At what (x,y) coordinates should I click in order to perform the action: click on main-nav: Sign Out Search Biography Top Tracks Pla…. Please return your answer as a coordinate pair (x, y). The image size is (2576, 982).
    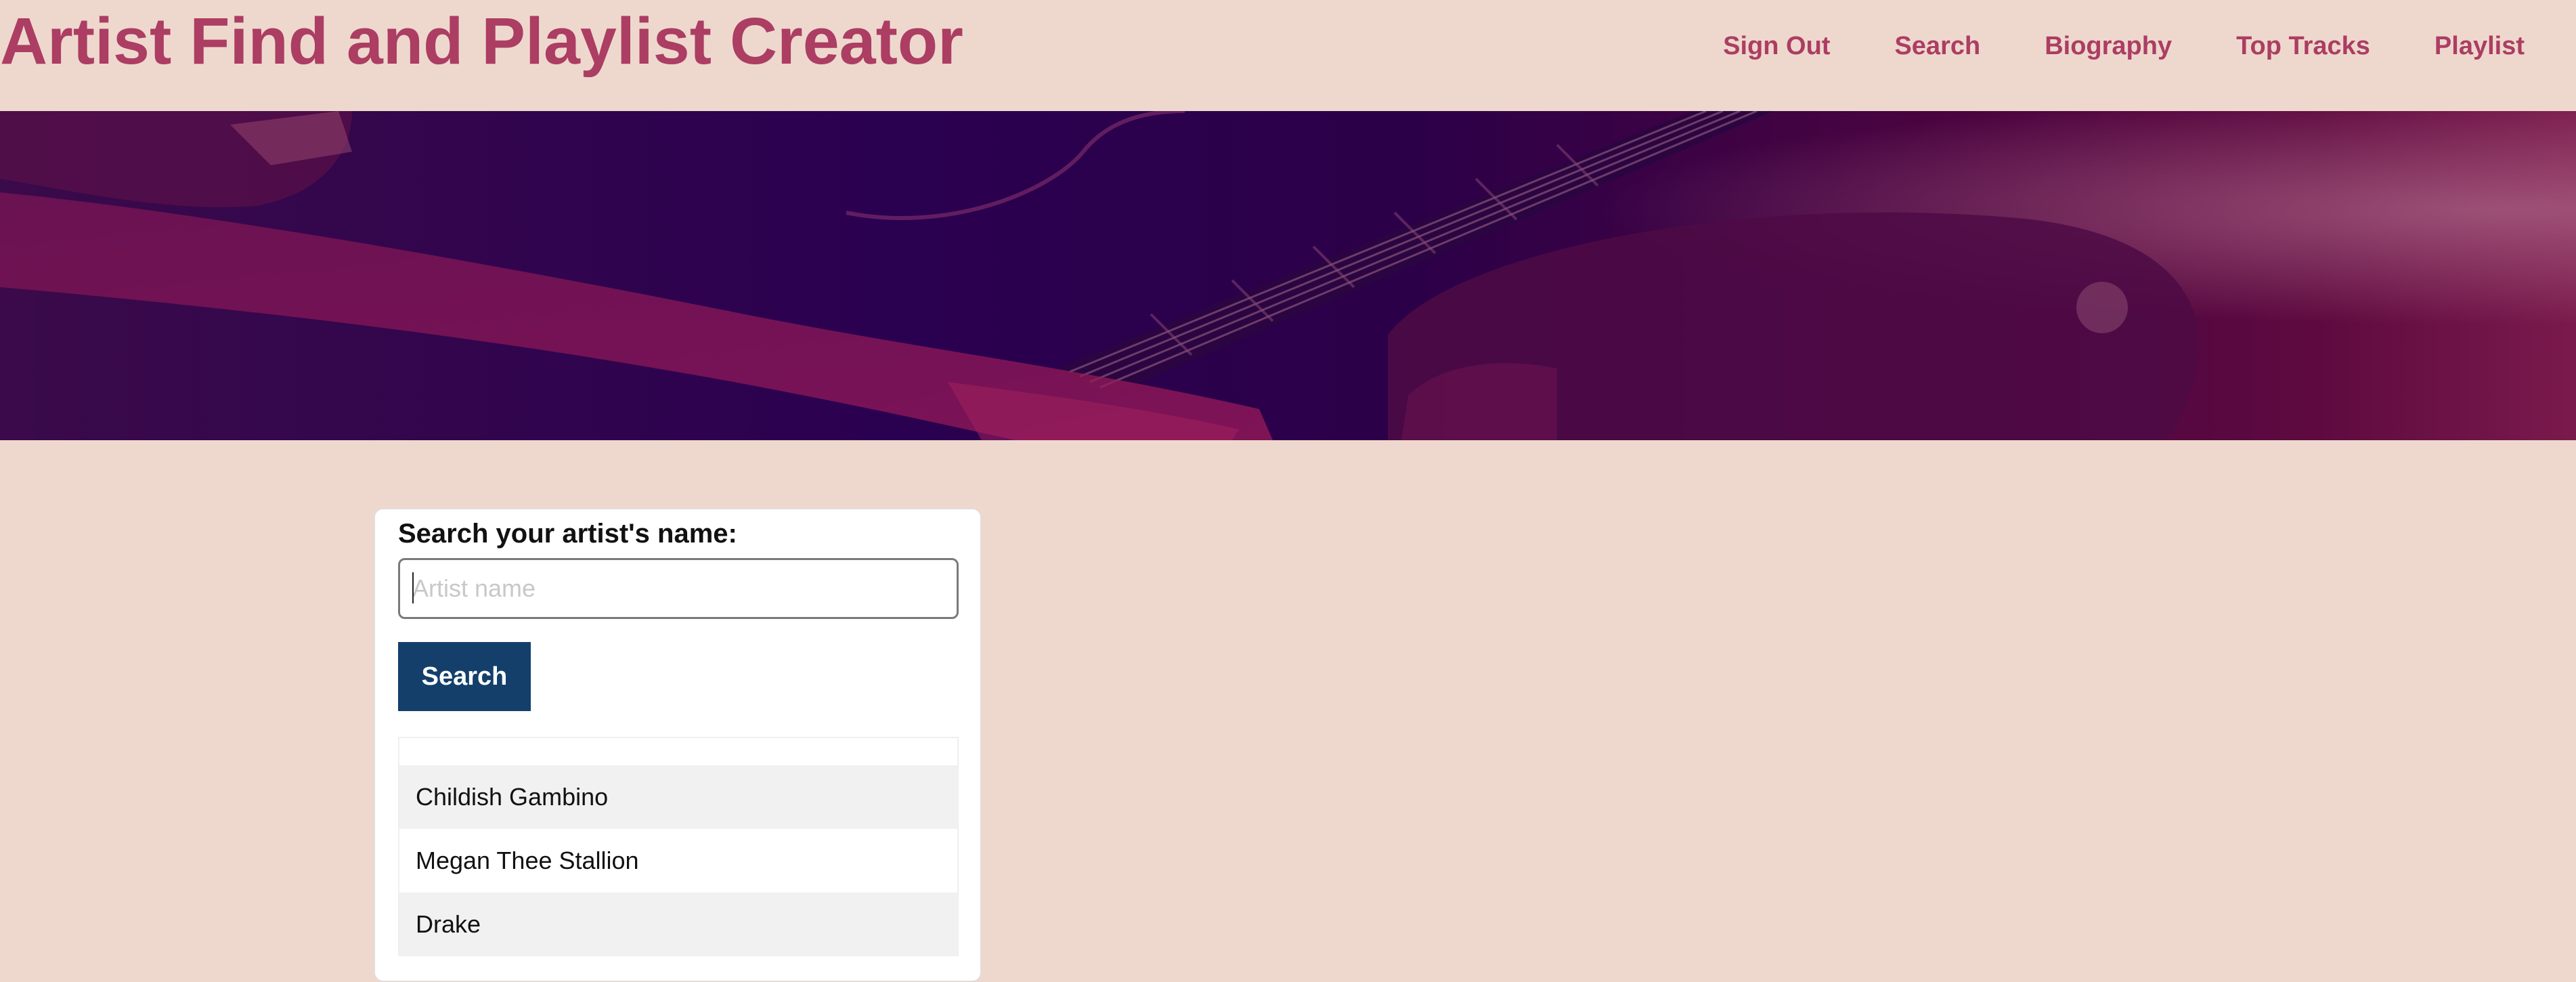
    Looking at the image, I should click on (2149, 46).